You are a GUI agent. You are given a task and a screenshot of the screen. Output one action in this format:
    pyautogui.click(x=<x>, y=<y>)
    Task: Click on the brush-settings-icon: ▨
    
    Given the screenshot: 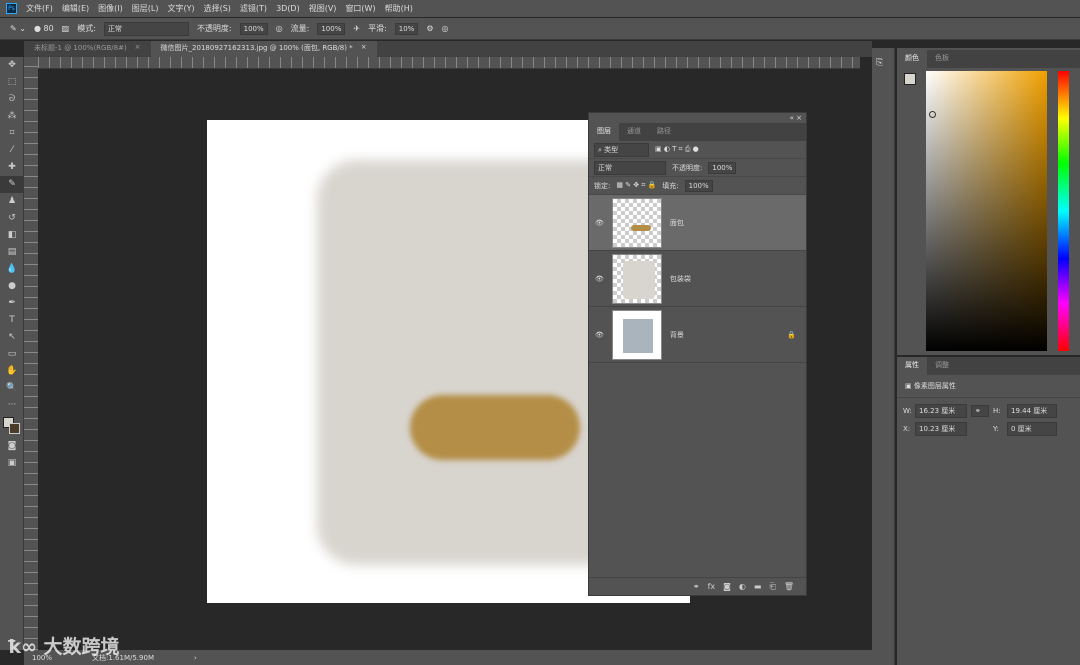 What is the action you would take?
    pyautogui.click(x=66, y=28)
    